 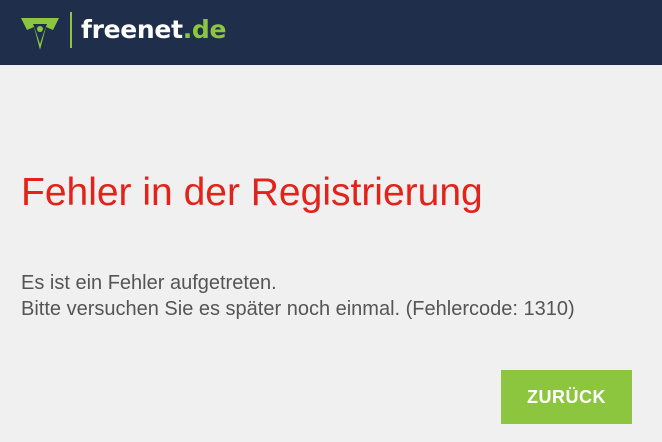 I want to click on error-message-line-1: Es ist ein Fehler aufgetreten., so click(x=149, y=283).